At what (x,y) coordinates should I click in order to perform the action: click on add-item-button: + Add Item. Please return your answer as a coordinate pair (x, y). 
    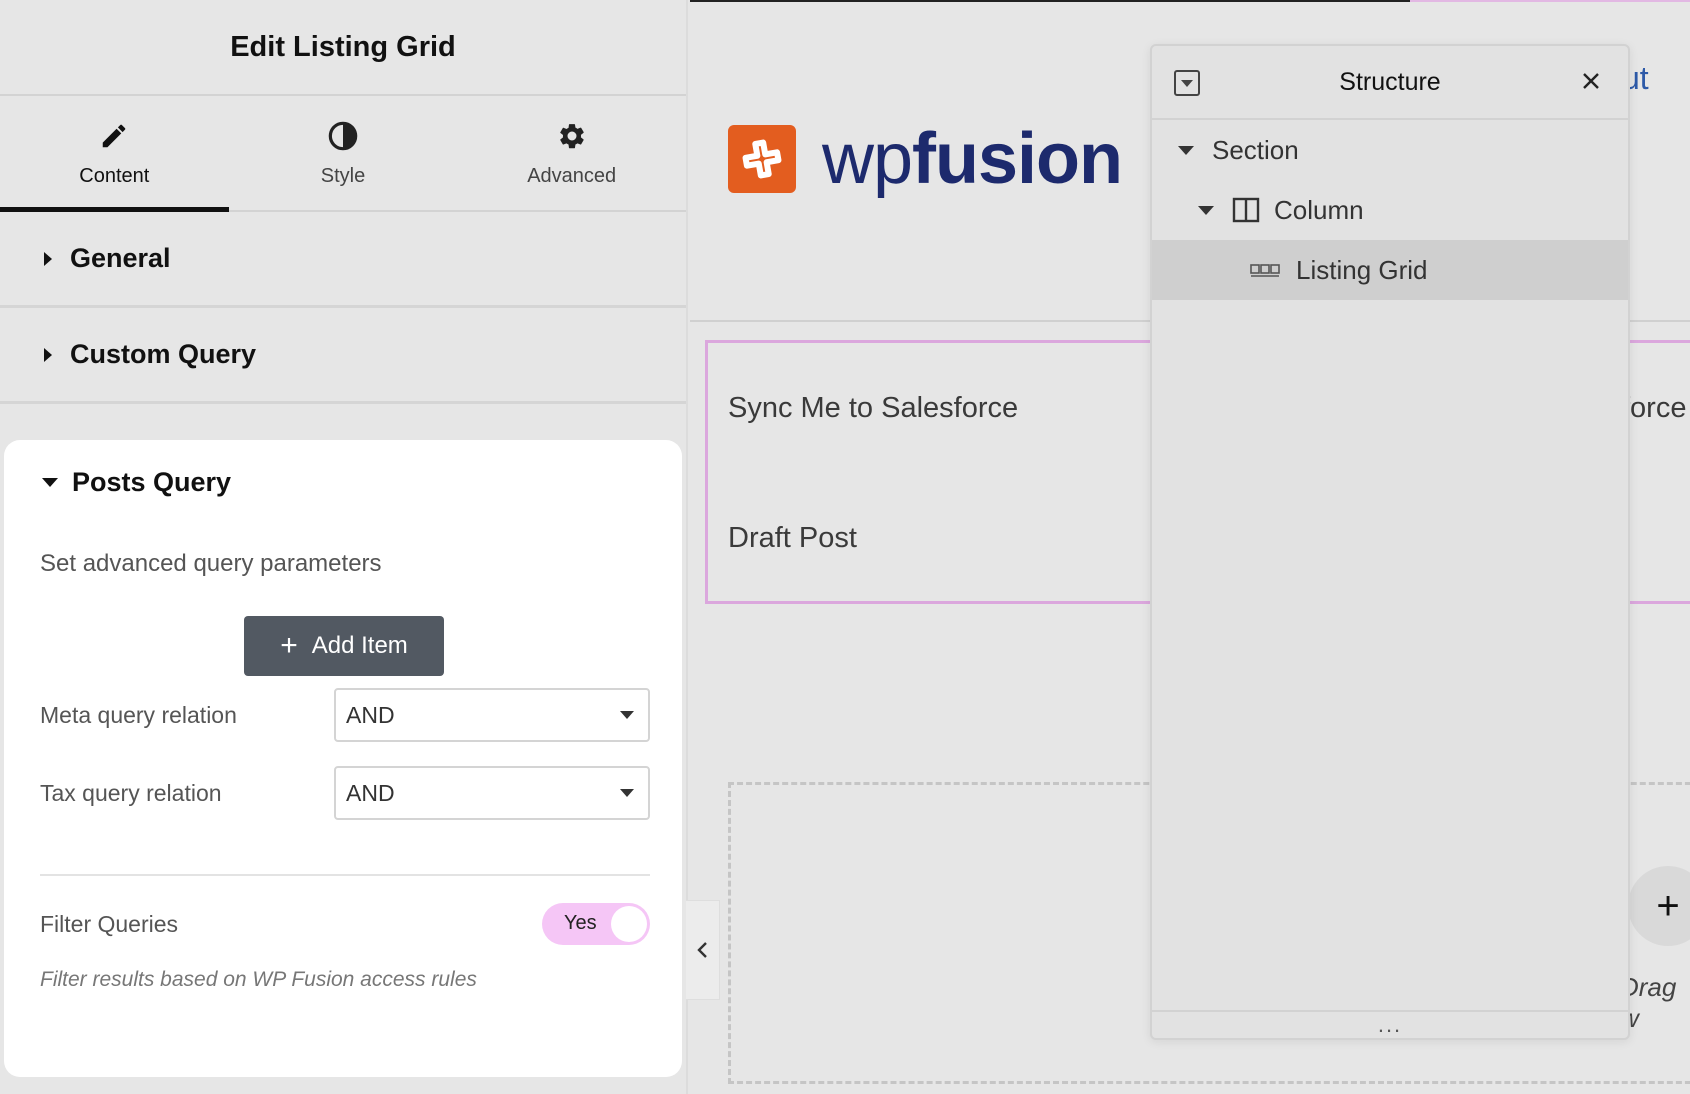
    Looking at the image, I should click on (344, 646).